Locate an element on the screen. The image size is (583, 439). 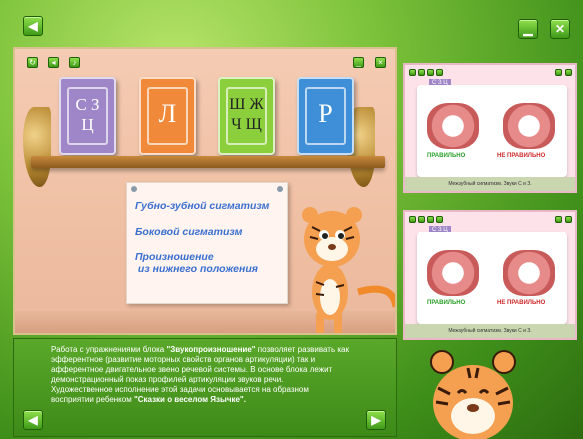
prev-button: ◀ is located at coordinates (33, 420).